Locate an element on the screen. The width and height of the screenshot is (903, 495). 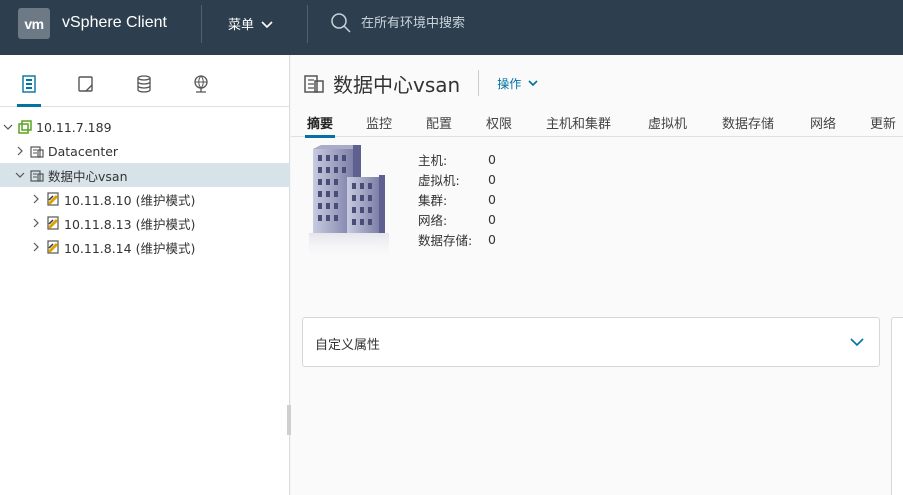
vms-templates-icon is located at coordinates (85, 84).